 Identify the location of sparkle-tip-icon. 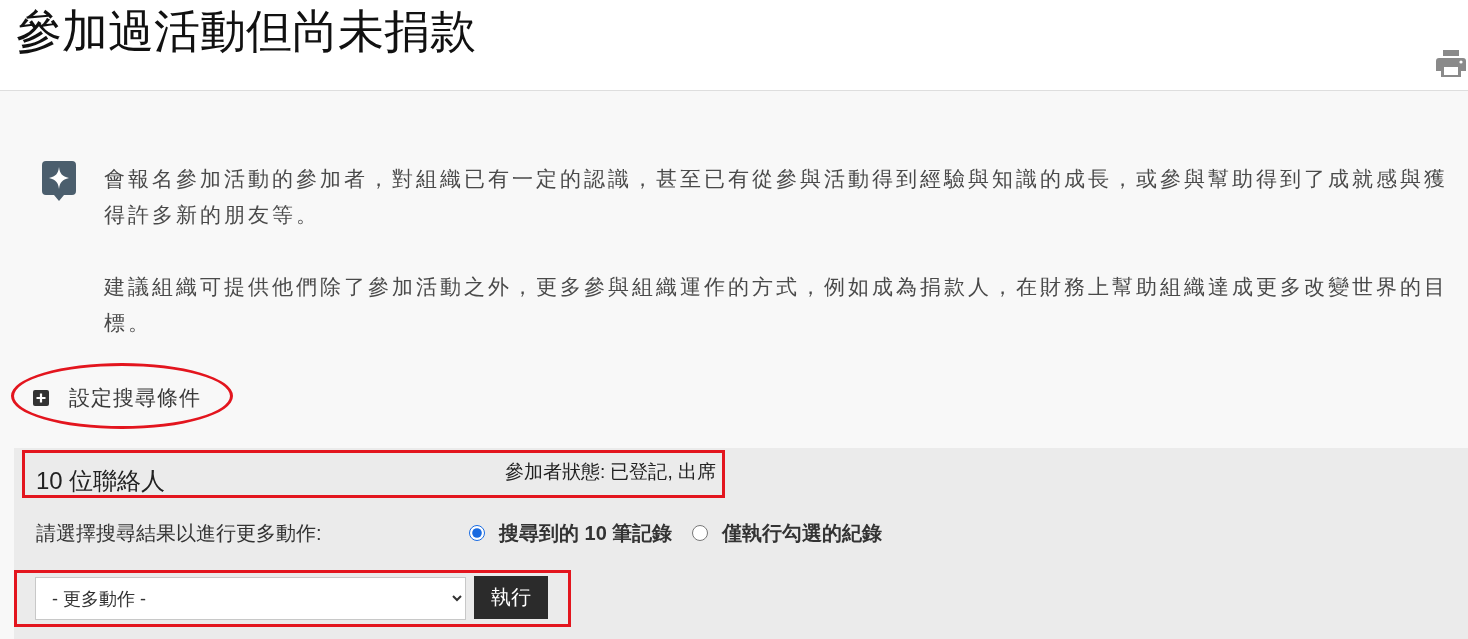
(59, 181).